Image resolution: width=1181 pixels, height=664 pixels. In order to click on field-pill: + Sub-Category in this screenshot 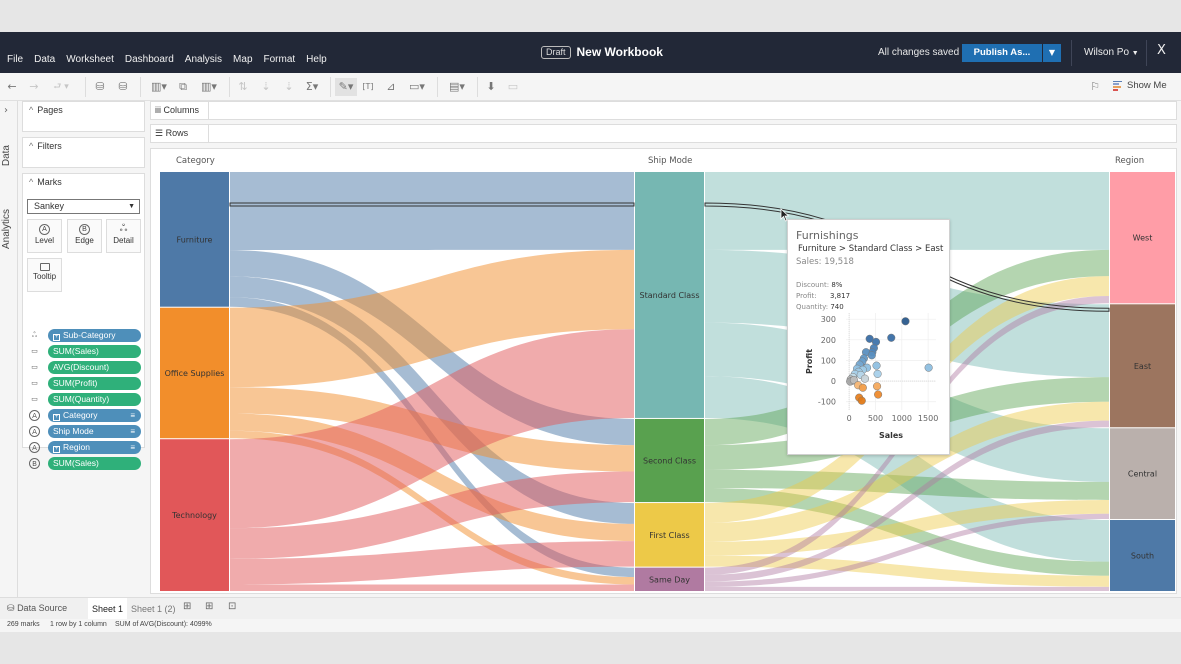, I will do `click(94, 335)`.